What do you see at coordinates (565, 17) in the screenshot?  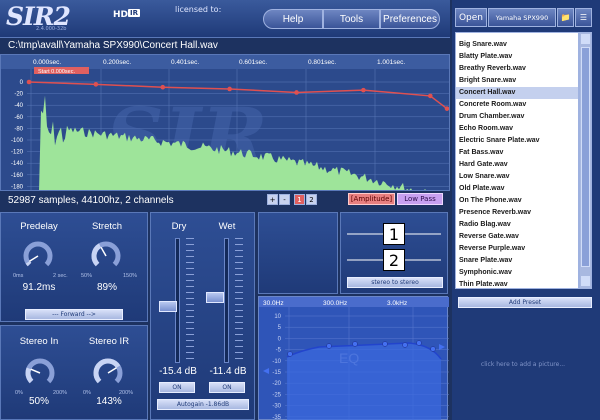 I see `folder-icon: 📁` at bounding box center [565, 17].